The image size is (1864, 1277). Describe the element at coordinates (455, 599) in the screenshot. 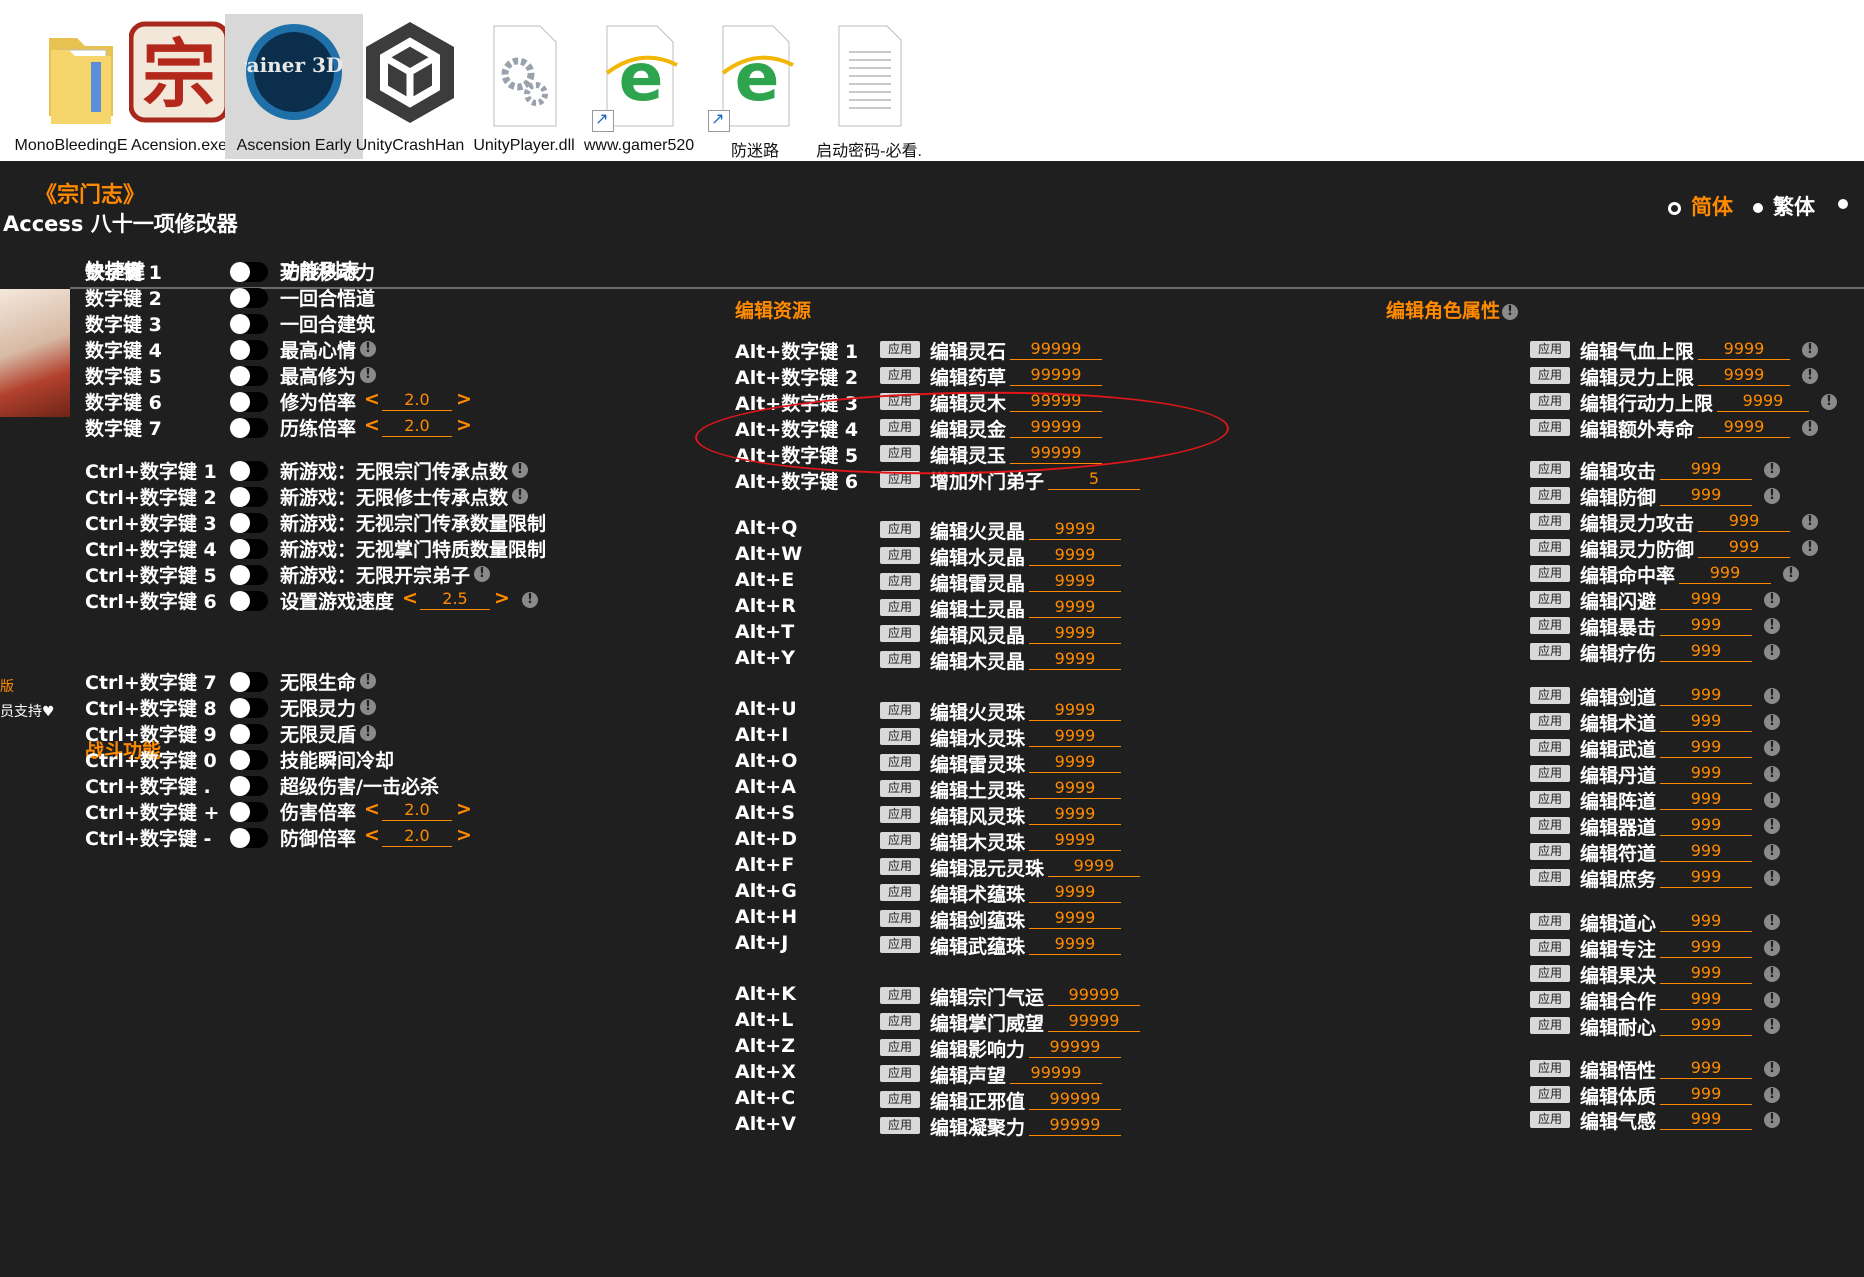

I see `multiplier-value-input: 2.5` at that location.